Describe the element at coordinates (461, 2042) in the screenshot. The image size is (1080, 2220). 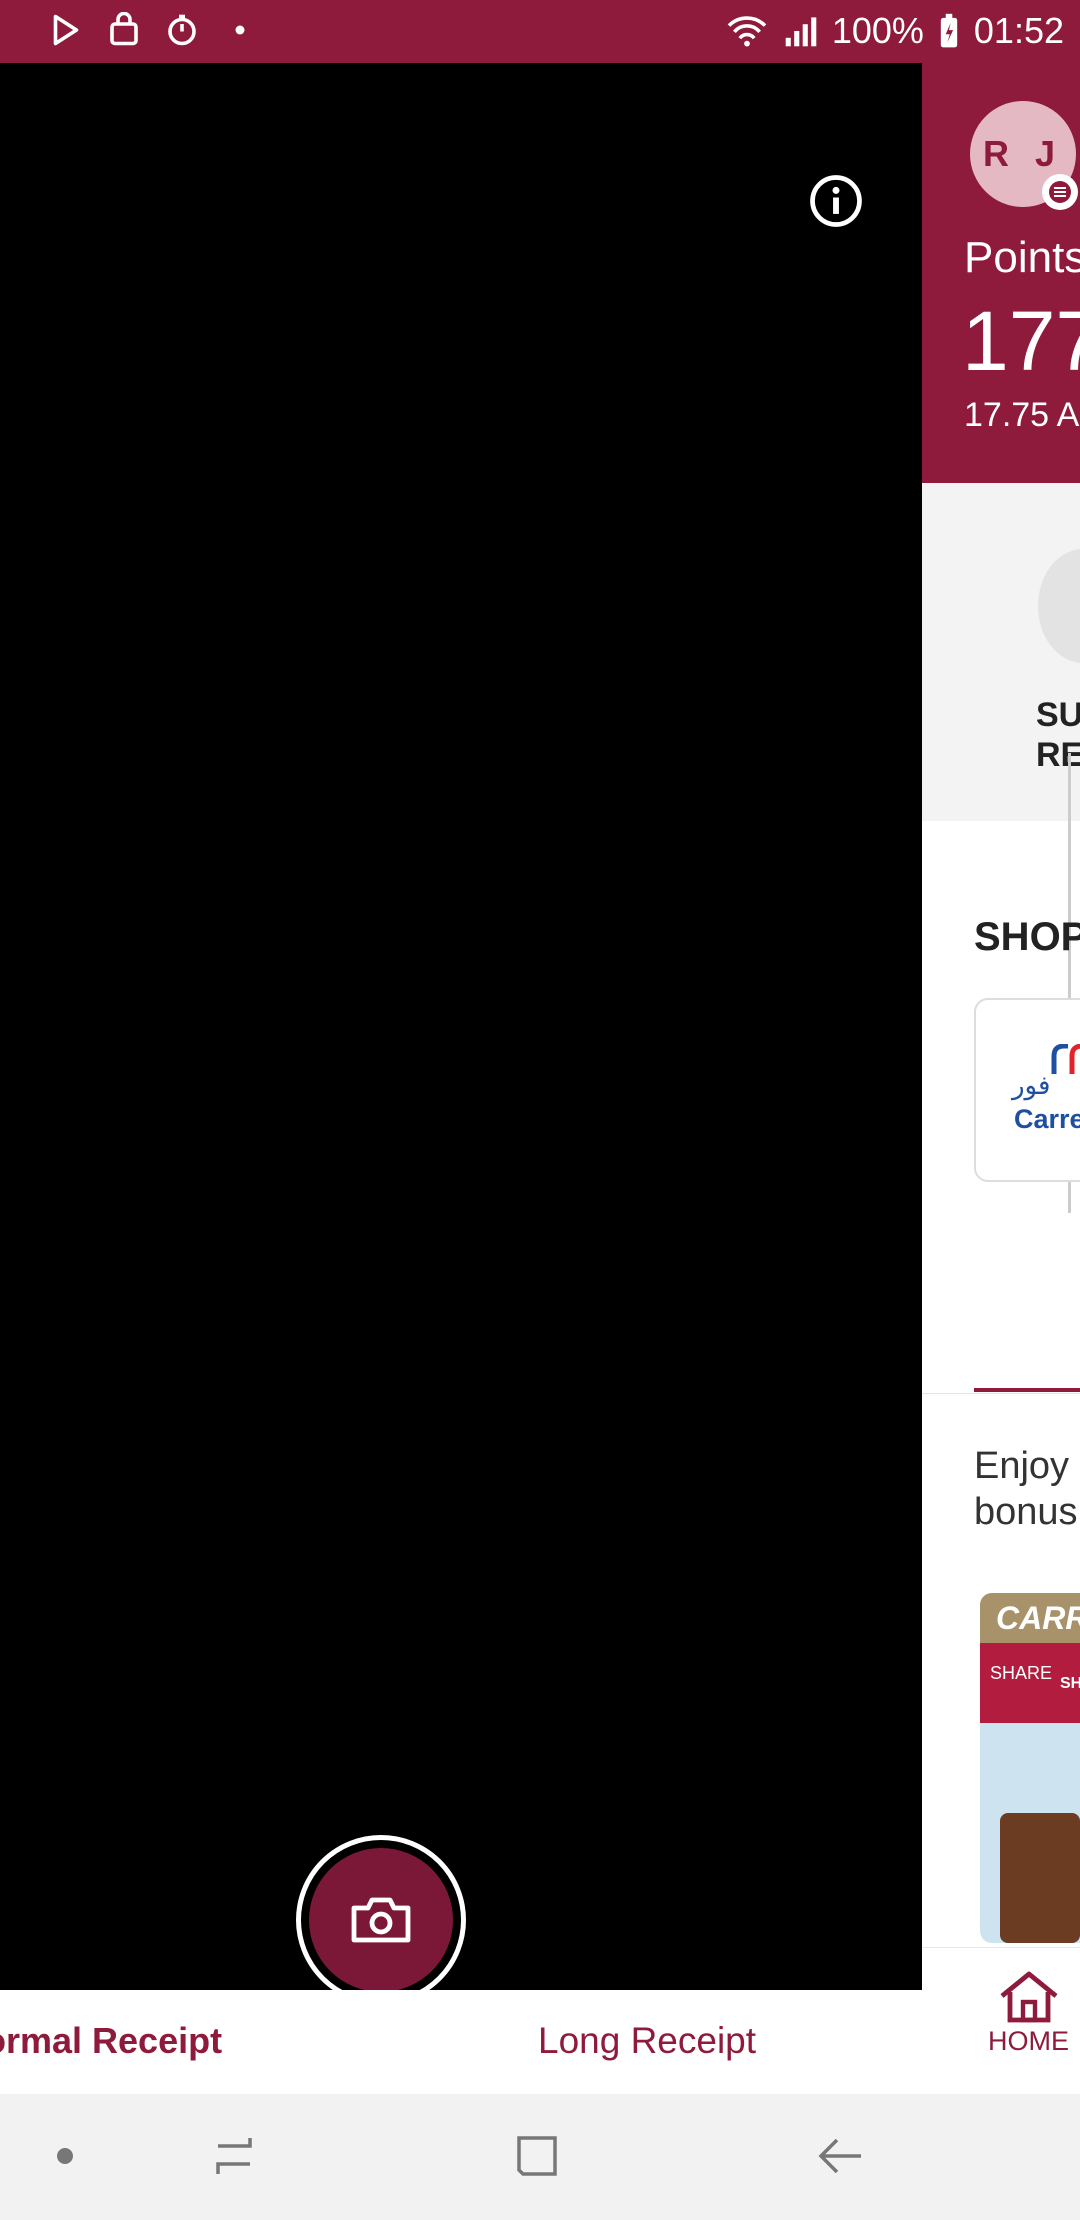
I see `receipt-type-tabs: ormal Receipt Long Receipt` at that location.